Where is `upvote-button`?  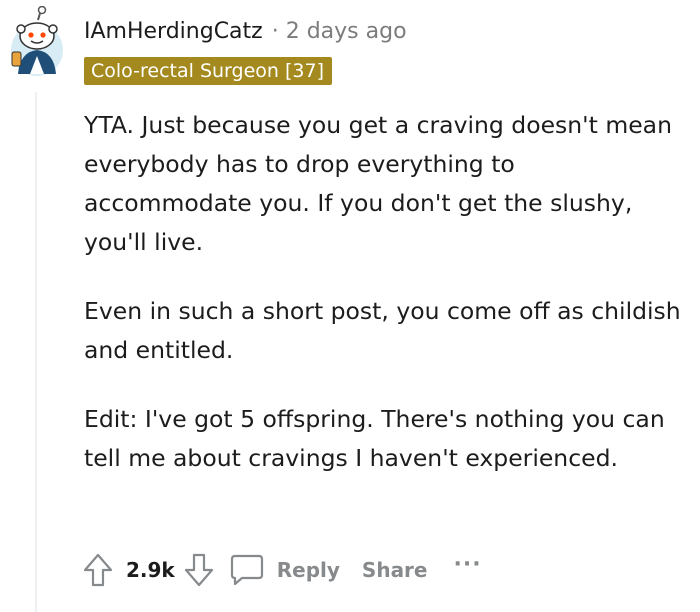
upvote-button is located at coordinates (98, 570).